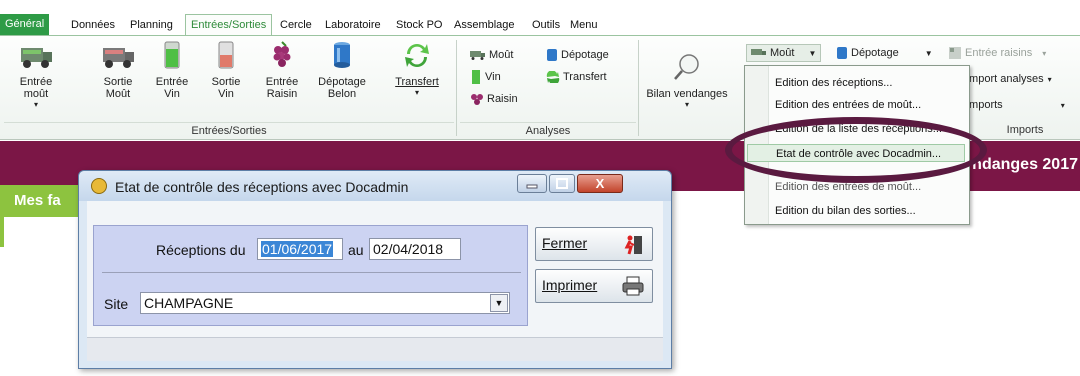  Describe the element at coordinates (172, 88) in the screenshot. I see `entree-vin-label: Entrée Vin` at that location.